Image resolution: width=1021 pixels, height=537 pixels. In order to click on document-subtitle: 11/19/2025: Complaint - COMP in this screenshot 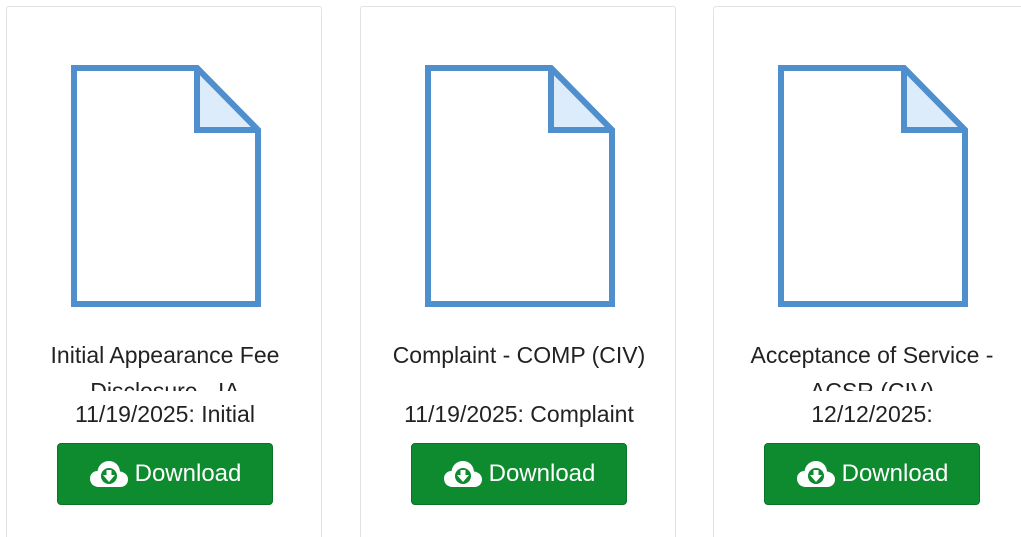, I will do `click(519, 424)`.